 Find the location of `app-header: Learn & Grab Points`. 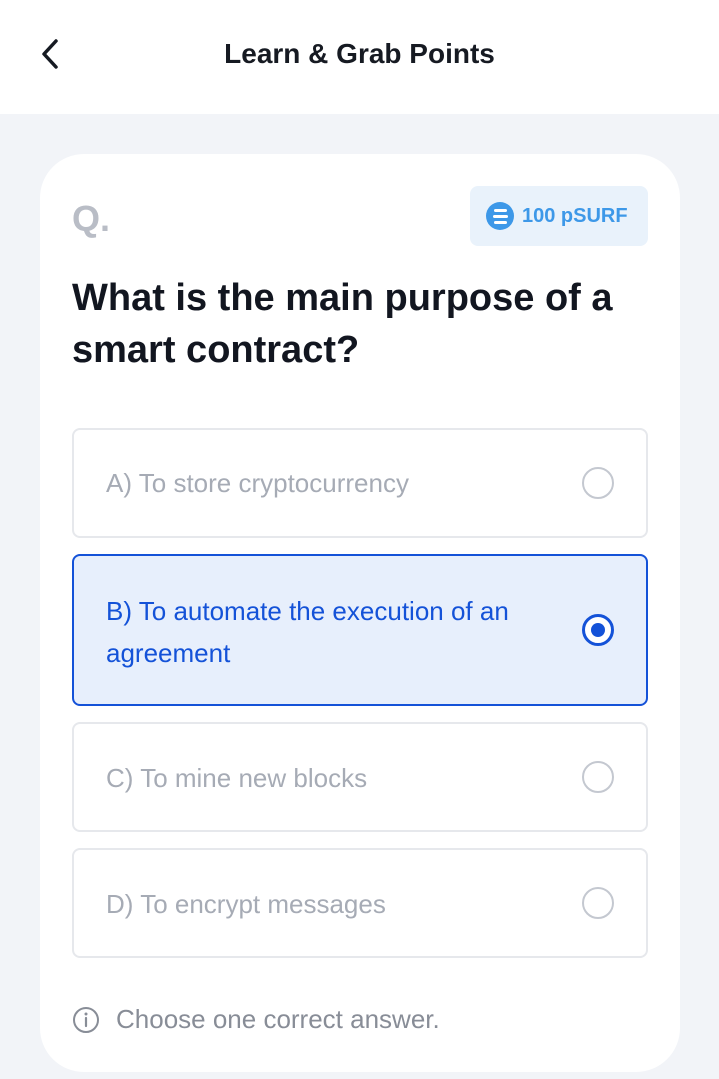

app-header: Learn & Grab Points is located at coordinates (359, 57).